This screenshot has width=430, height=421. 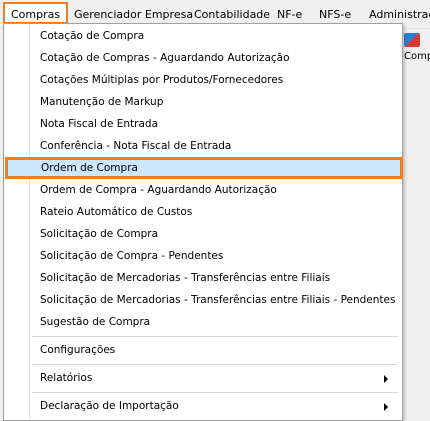 I want to click on menu-item-ordem-aguardando-autorizacao: Ordem de Compra - Aguardando Autorização, so click(x=203, y=190).